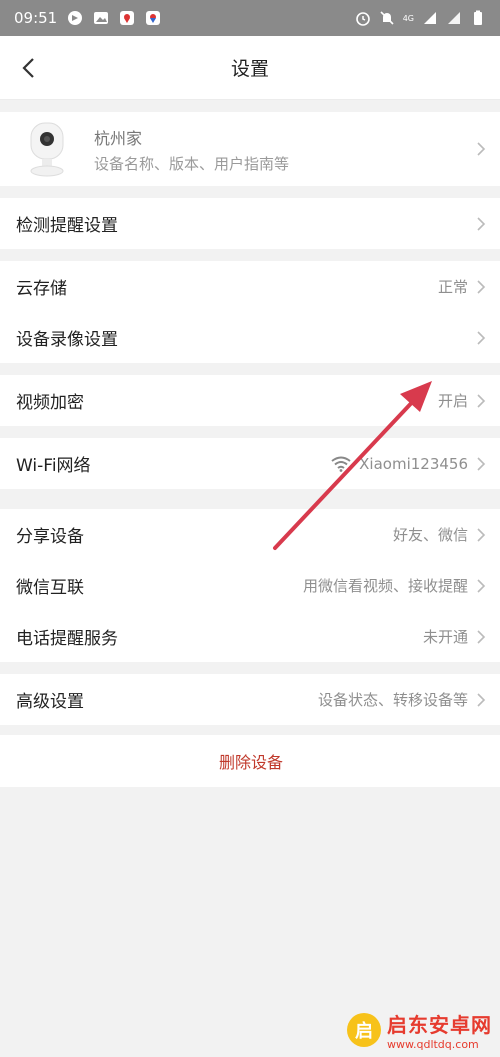  What do you see at coordinates (50, 403) in the screenshot?
I see `row-label: 视频加密` at bounding box center [50, 403].